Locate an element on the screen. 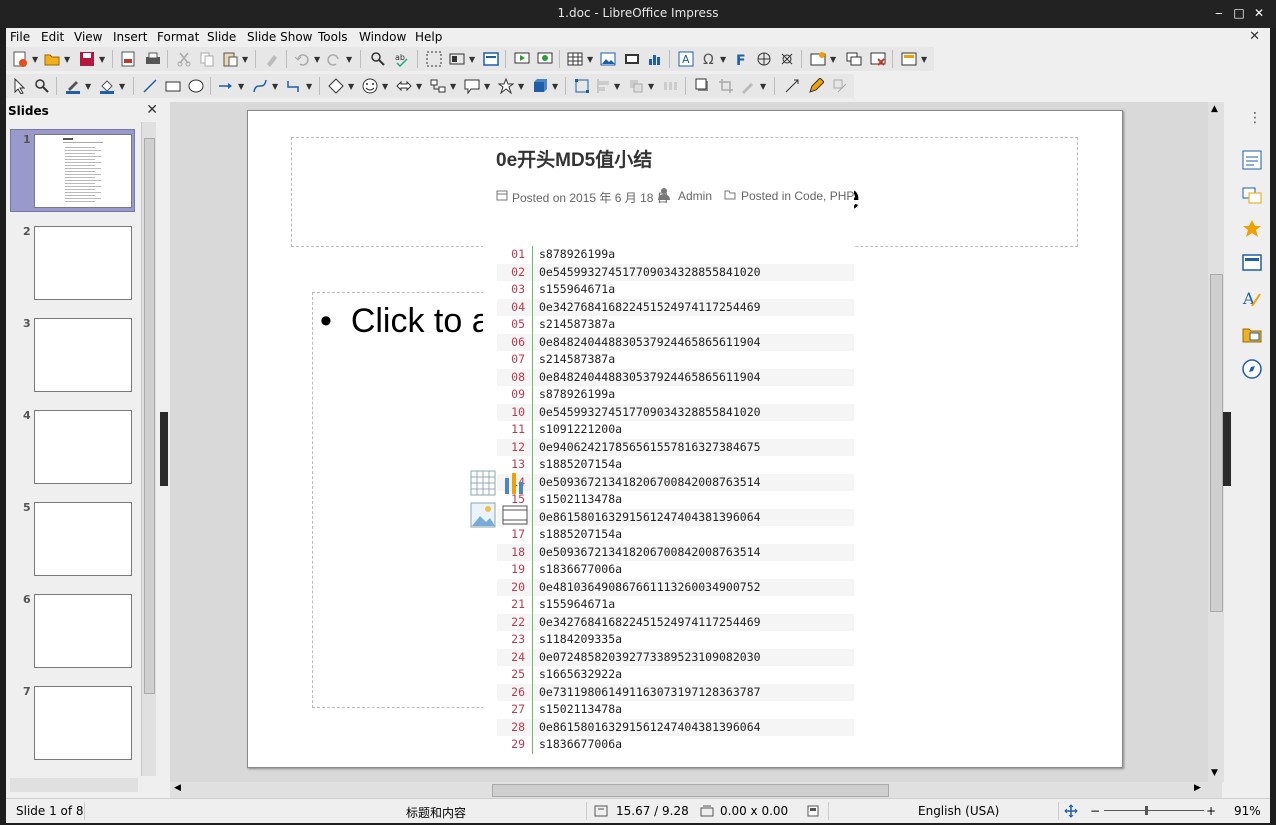  slide-transition-icon is located at coordinates (1252, 195).